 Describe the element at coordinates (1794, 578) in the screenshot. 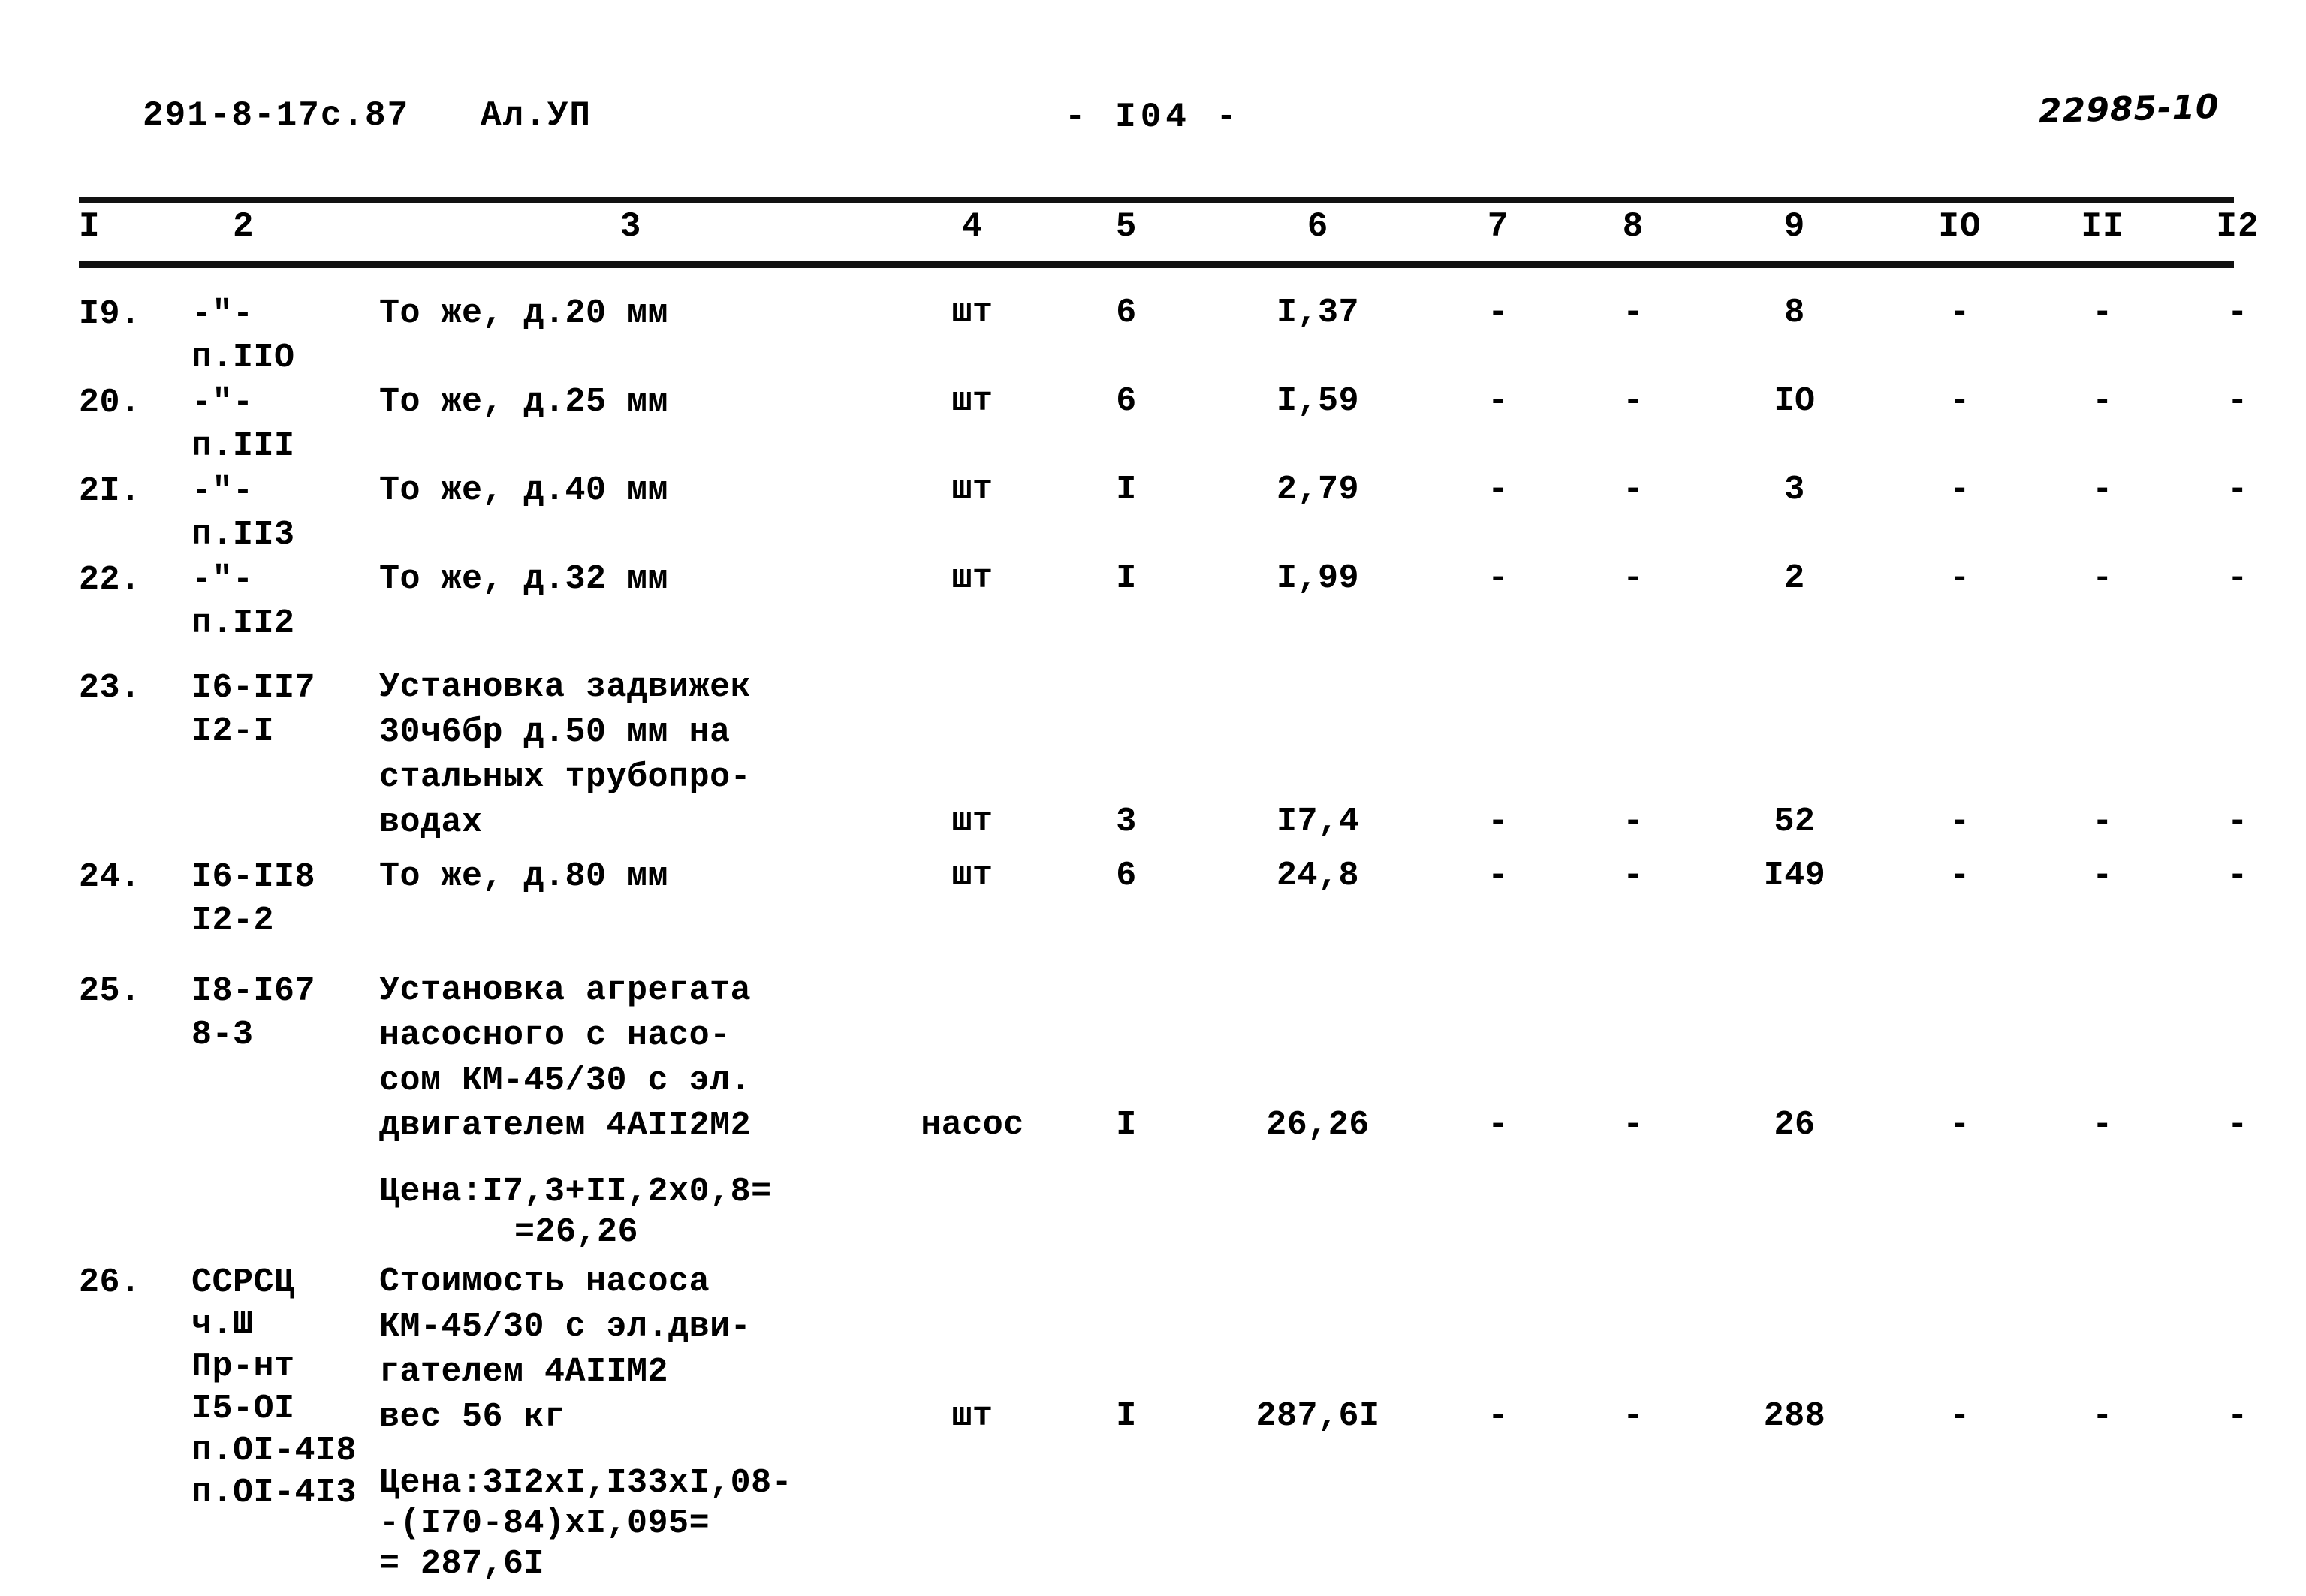

I see `row-total: 2` at that location.